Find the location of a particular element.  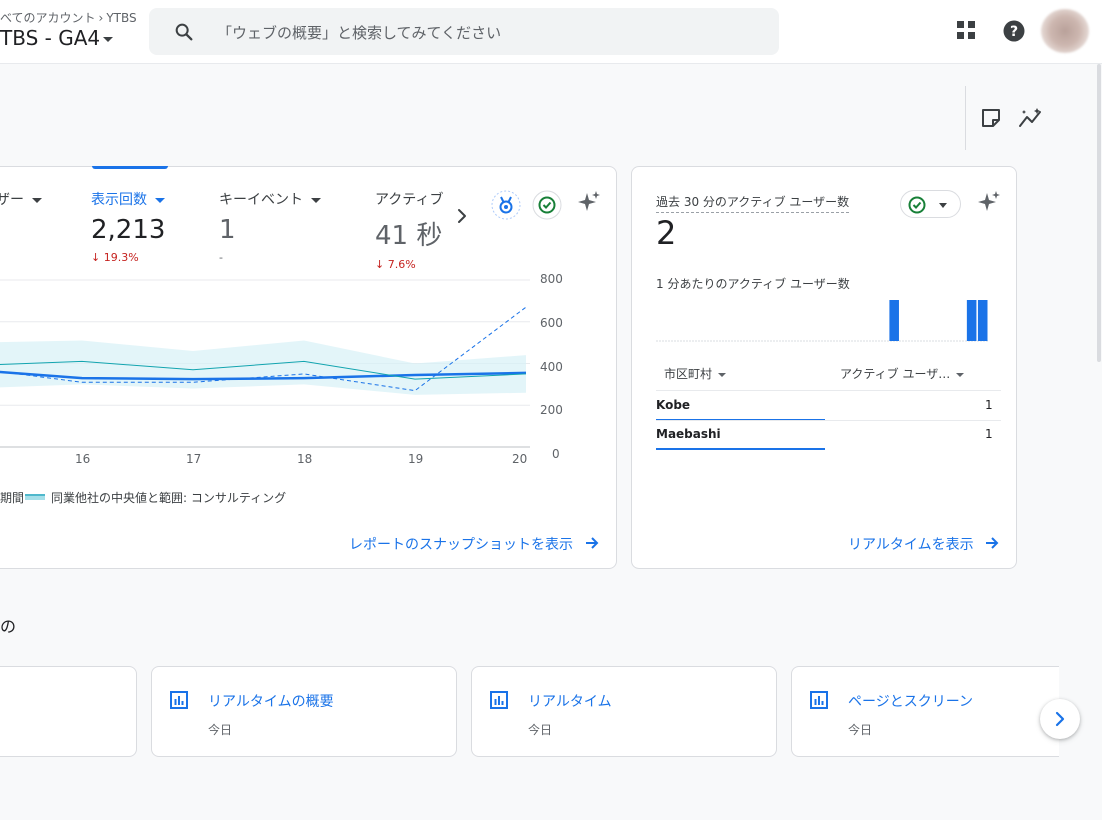

avatar is located at coordinates (1065, 31).